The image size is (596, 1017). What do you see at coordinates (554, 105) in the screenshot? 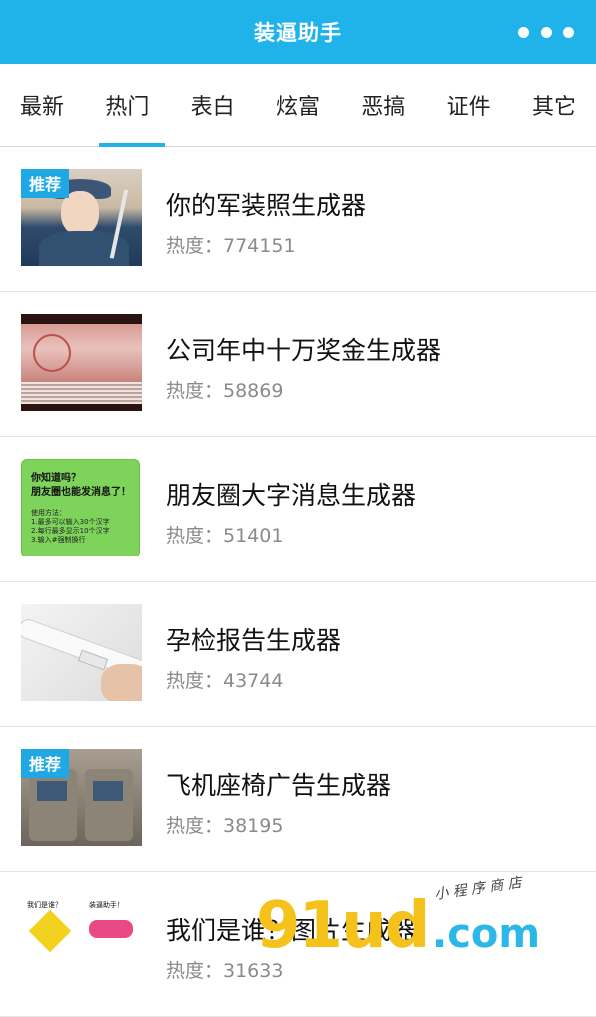
I see `tab-other: 其它` at bounding box center [554, 105].